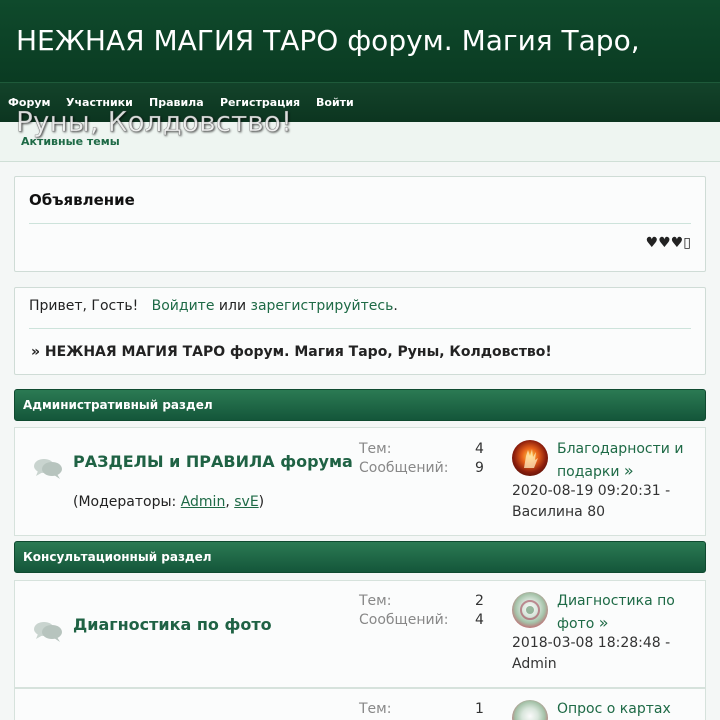  Describe the element at coordinates (591, 491) in the screenshot. I see `last-post-date: 2020-08-19 09:20:31 -` at that location.